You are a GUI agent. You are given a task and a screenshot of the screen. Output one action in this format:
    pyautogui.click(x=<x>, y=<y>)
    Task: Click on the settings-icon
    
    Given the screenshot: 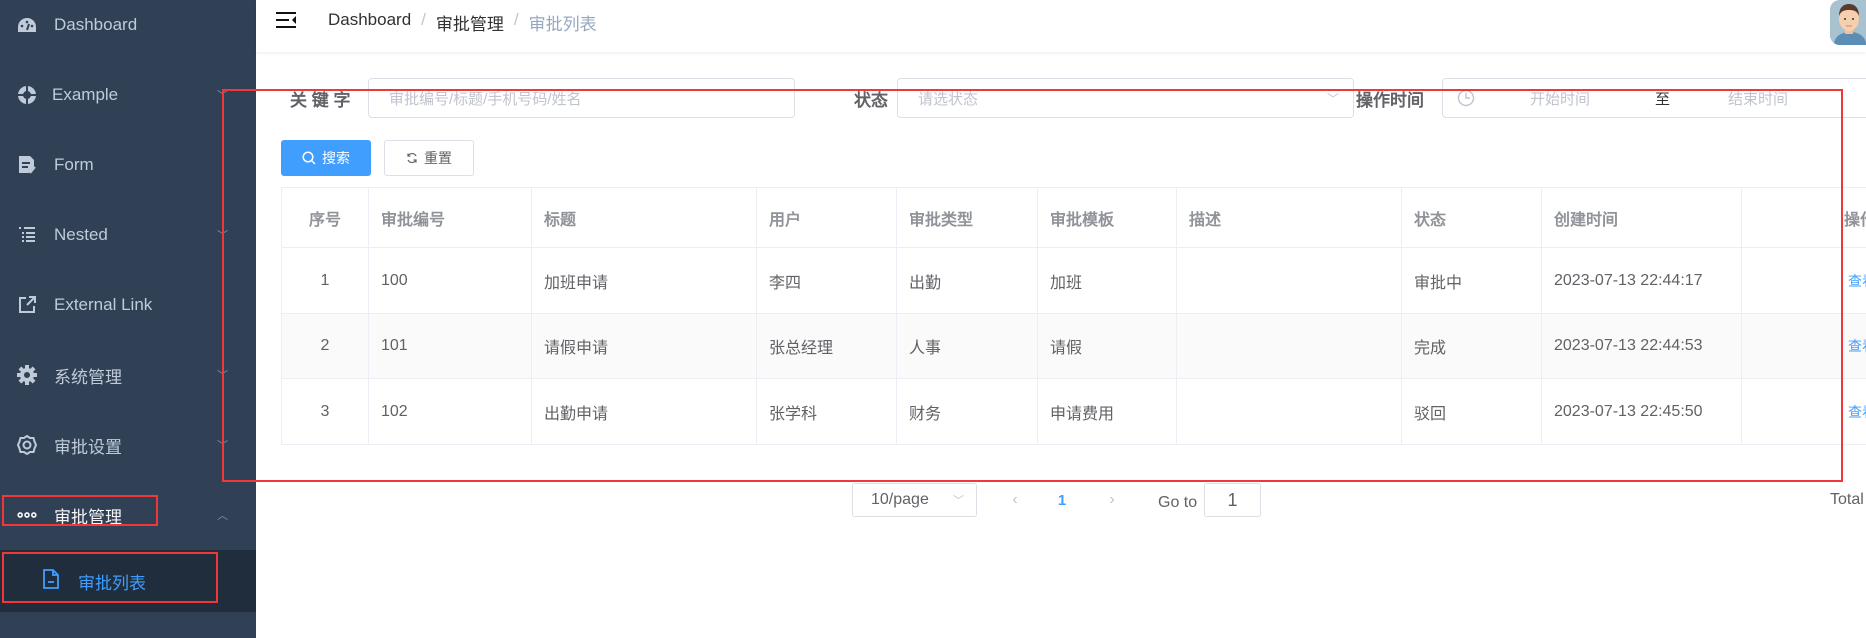 What is the action you would take?
    pyautogui.click(x=27, y=445)
    